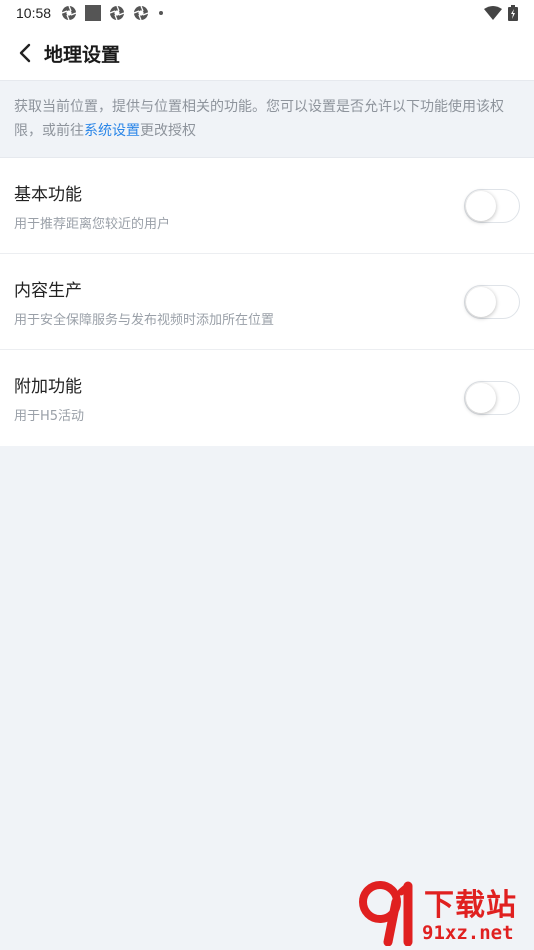 The width and height of the screenshot is (534, 950). What do you see at coordinates (161, 13) in the screenshot?
I see `more-notifications-dot-icon` at bounding box center [161, 13].